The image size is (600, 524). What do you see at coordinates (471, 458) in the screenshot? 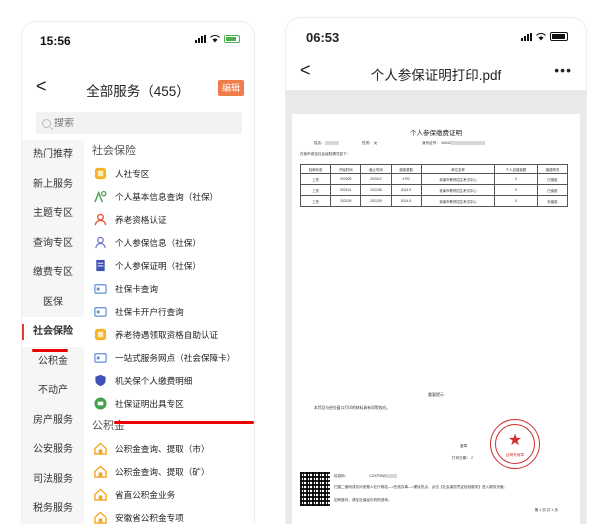
I see `print-date-value: 2` at bounding box center [471, 458].